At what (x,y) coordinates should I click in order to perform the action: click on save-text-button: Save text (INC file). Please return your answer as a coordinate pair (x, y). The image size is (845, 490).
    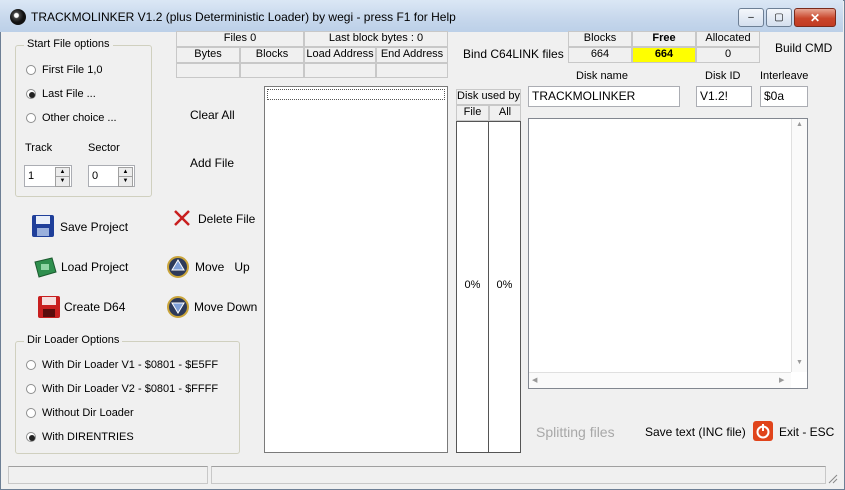
    Looking at the image, I should click on (695, 432).